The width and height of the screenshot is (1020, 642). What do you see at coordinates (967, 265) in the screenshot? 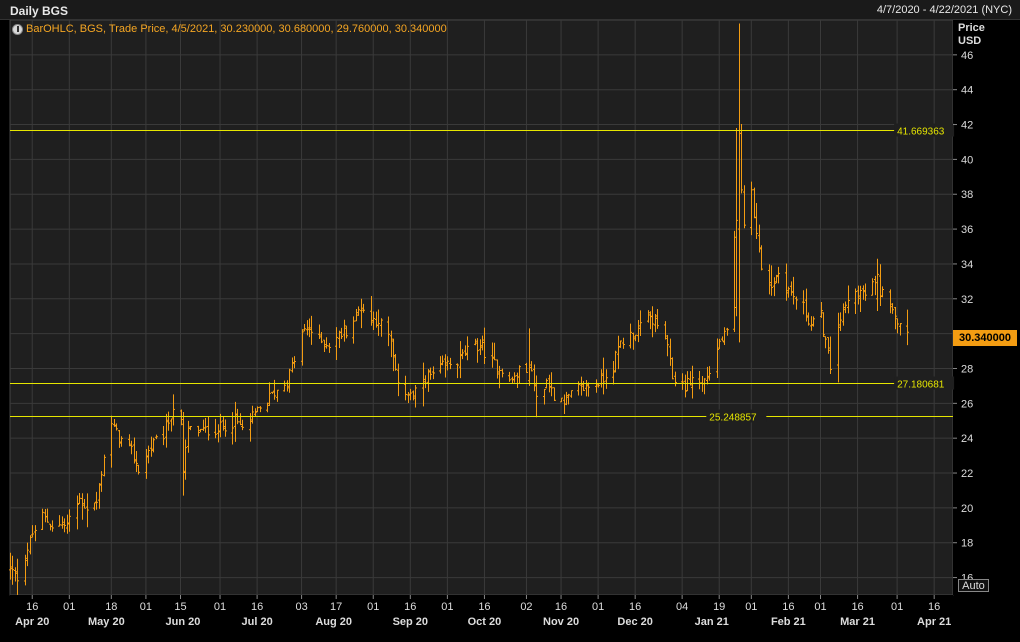
I see `y-tick-label: 34` at bounding box center [967, 265].